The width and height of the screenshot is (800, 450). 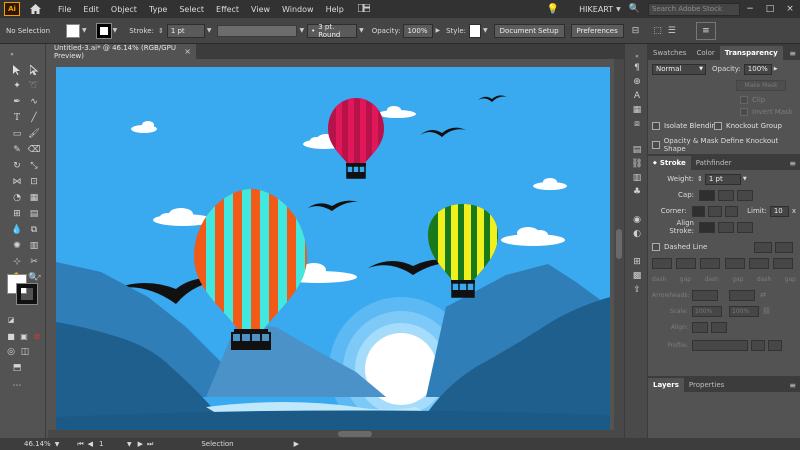 What do you see at coordinates (779, 211) in the screenshot?
I see `limit-field: 10` at bounding box center [779, 211].